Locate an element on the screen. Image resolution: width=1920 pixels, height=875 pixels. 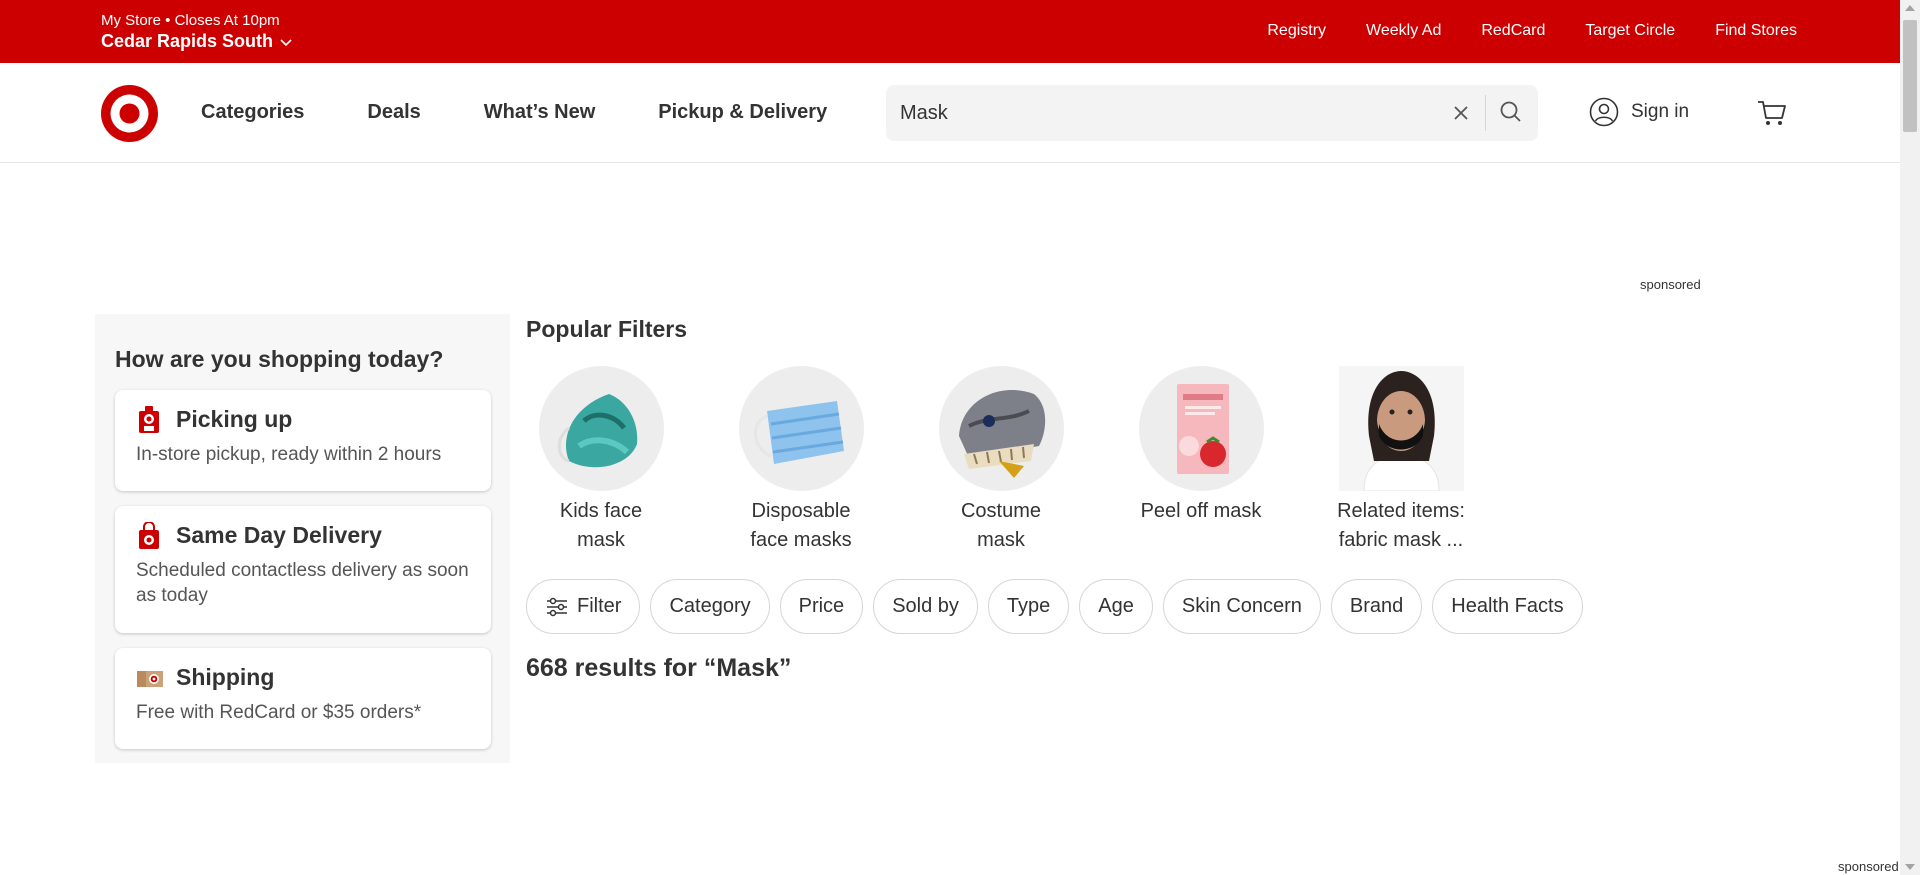
store-selector: Cedar Rapids South is located at coordinates (197, 41).